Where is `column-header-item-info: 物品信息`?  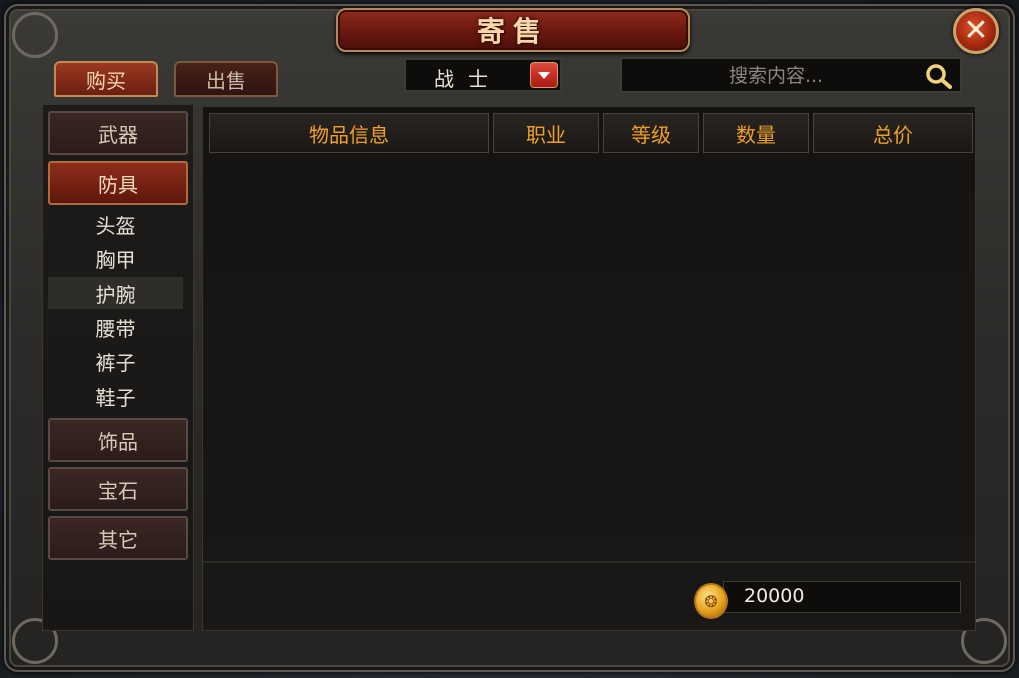
column-header-item-info: 物品信息 is located at coordinates (349, 133).